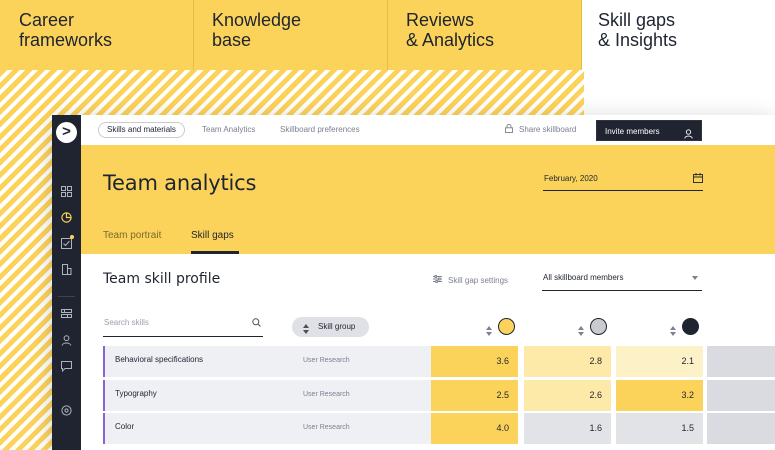 This screenshot has height=450, width=775. What do you see at coordinates (136, 393) in the screenshot?
I see `skill-name: Typography` at bounding box center [136, 393].